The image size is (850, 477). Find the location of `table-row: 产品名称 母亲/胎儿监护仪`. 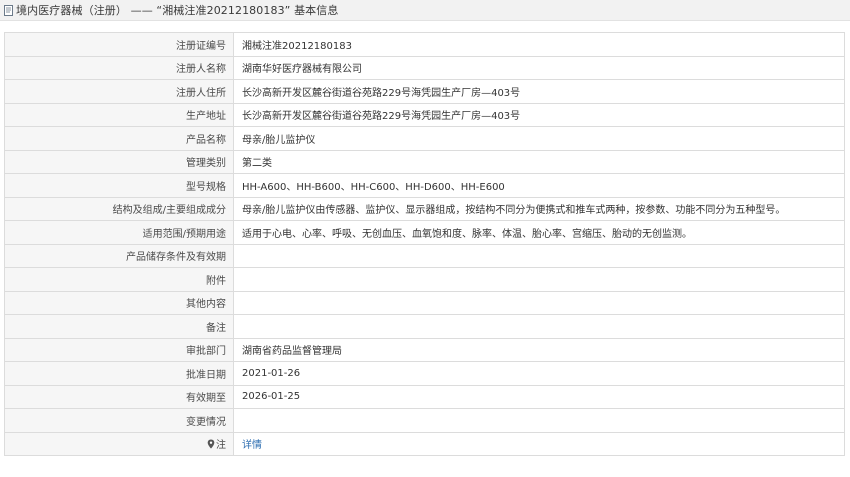

table-row: 产品名称 母亲/胎儿监护仪 is located at coordinates (424, 138).